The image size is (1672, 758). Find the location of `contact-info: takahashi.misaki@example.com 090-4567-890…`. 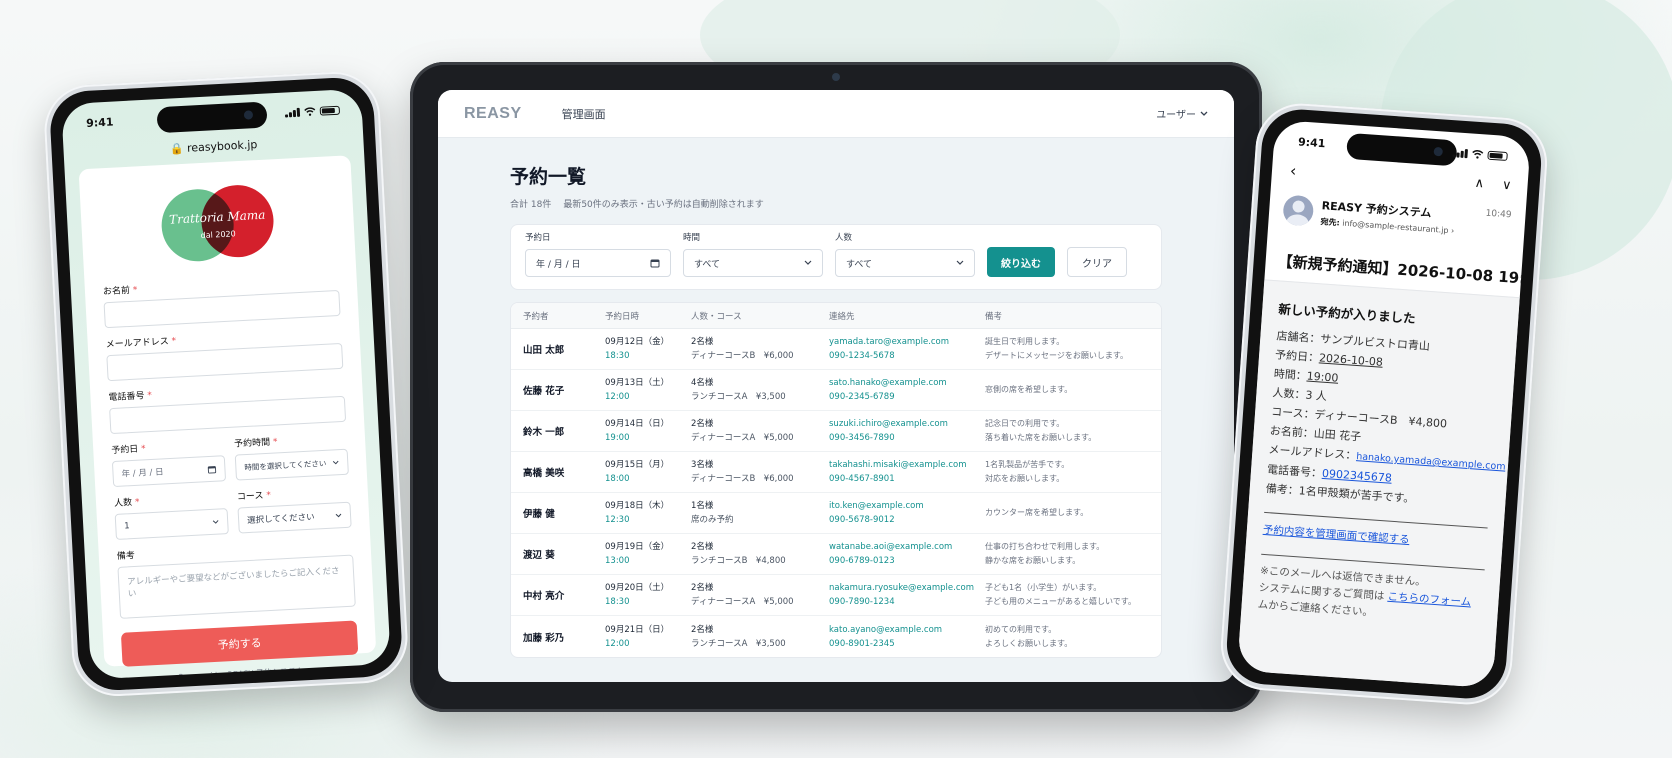

contact-info: takahashi.misaki@example.com 090-4567-890… is located at coordinates (907, 472).